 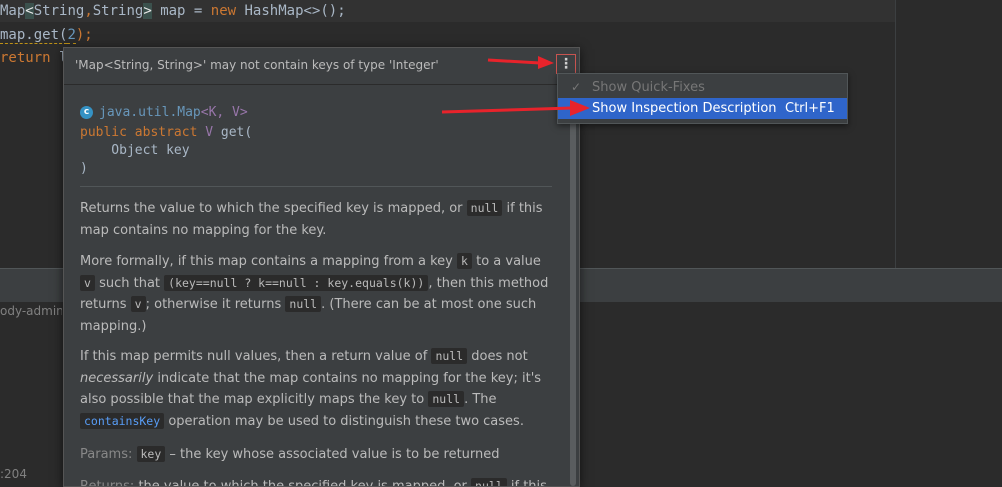 What do you see at coordinates (464, 261) in the screenshot?
I see `doc-code: k` at bounding box center [464, 261].